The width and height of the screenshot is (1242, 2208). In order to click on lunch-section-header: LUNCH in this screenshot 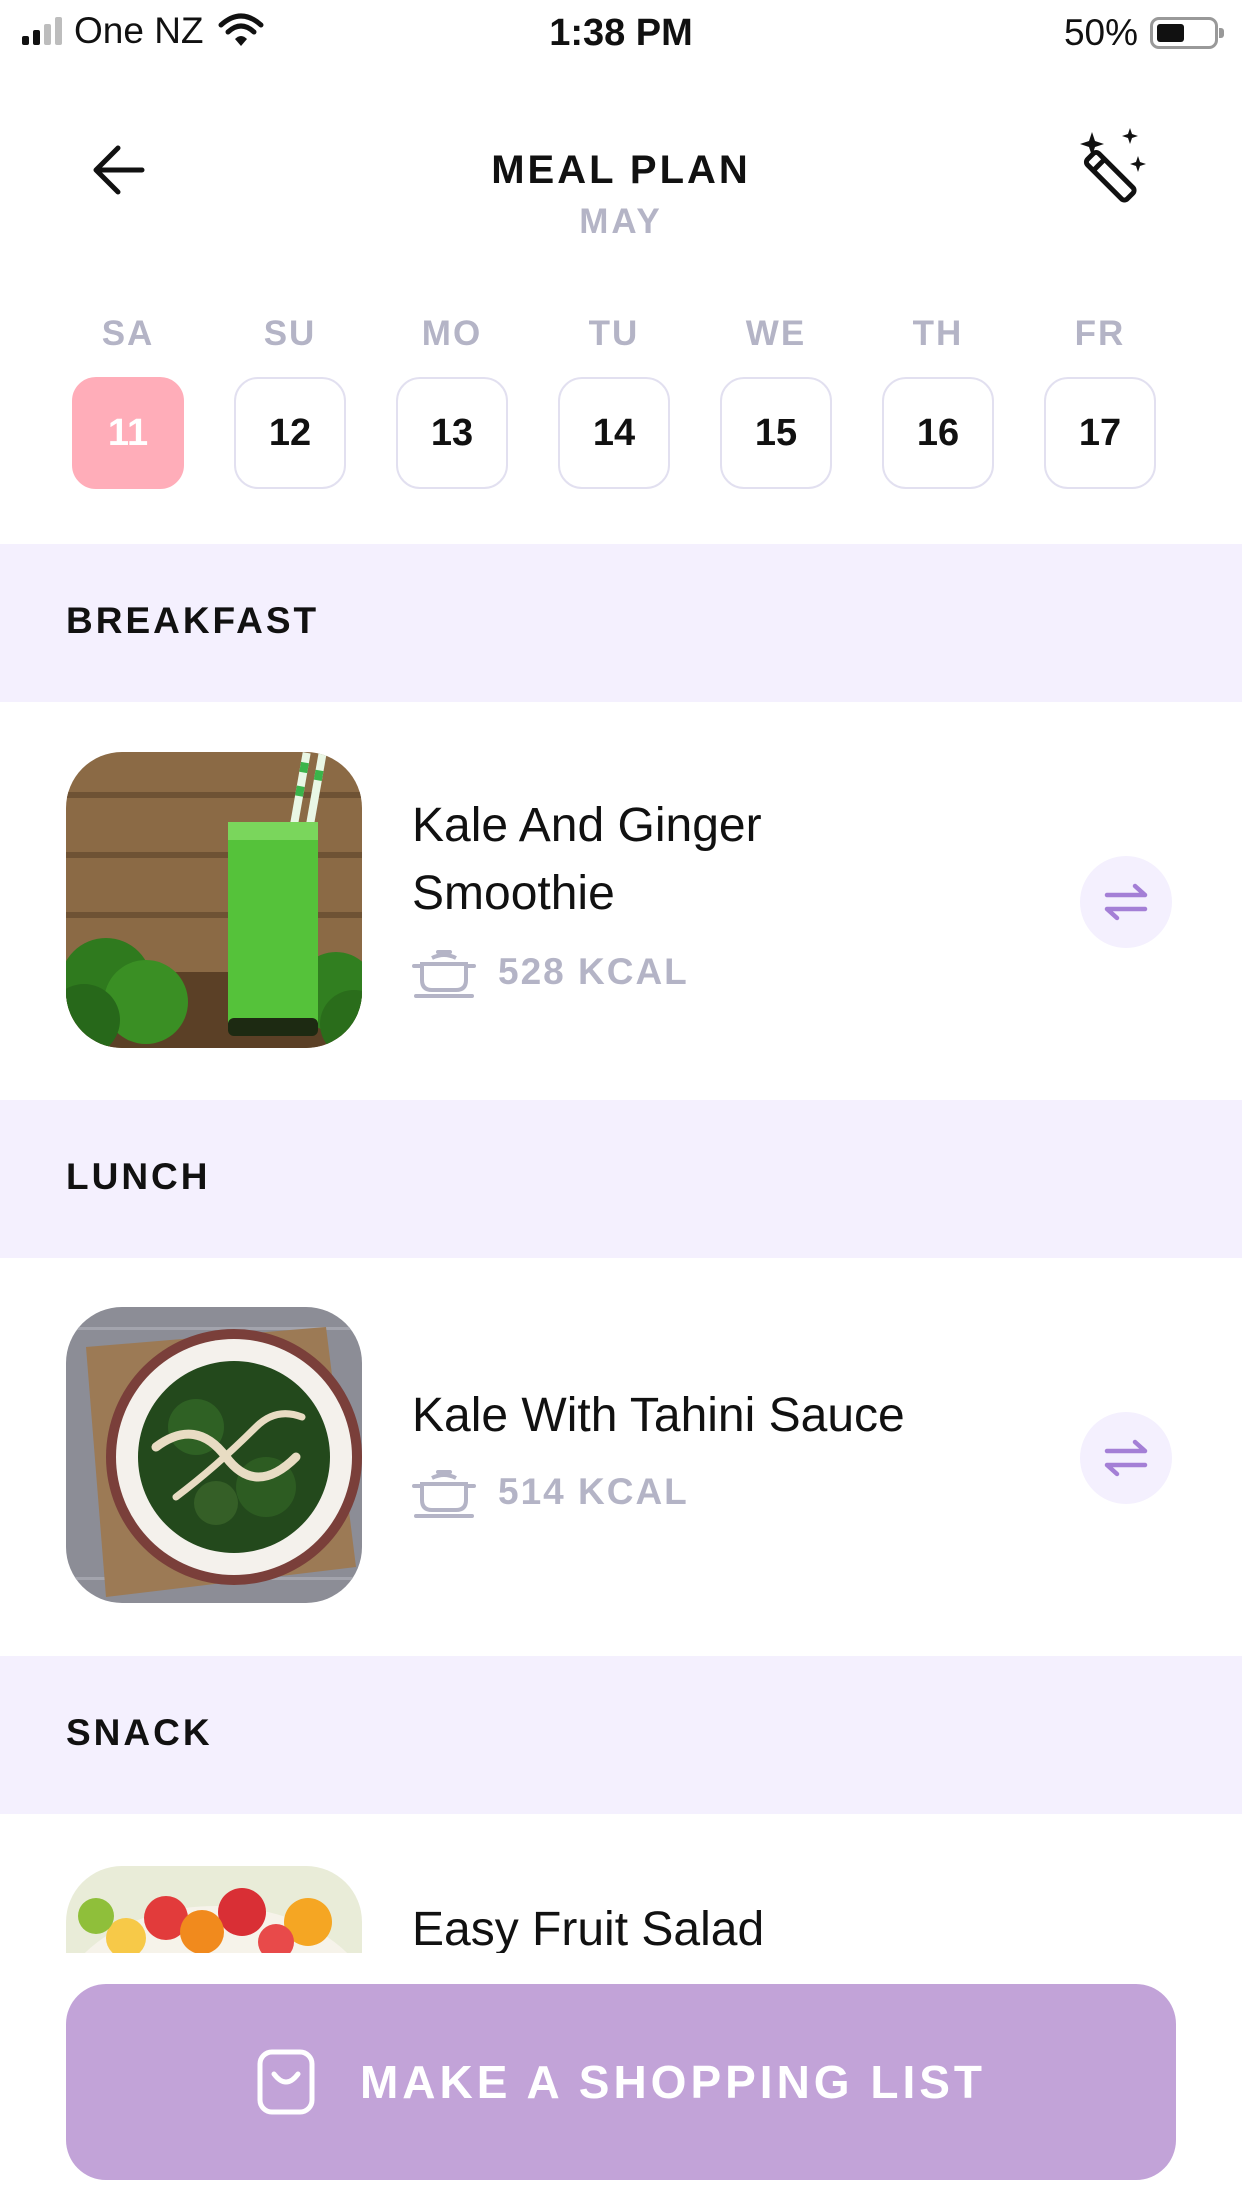, I will do `click(621, 1179)`.